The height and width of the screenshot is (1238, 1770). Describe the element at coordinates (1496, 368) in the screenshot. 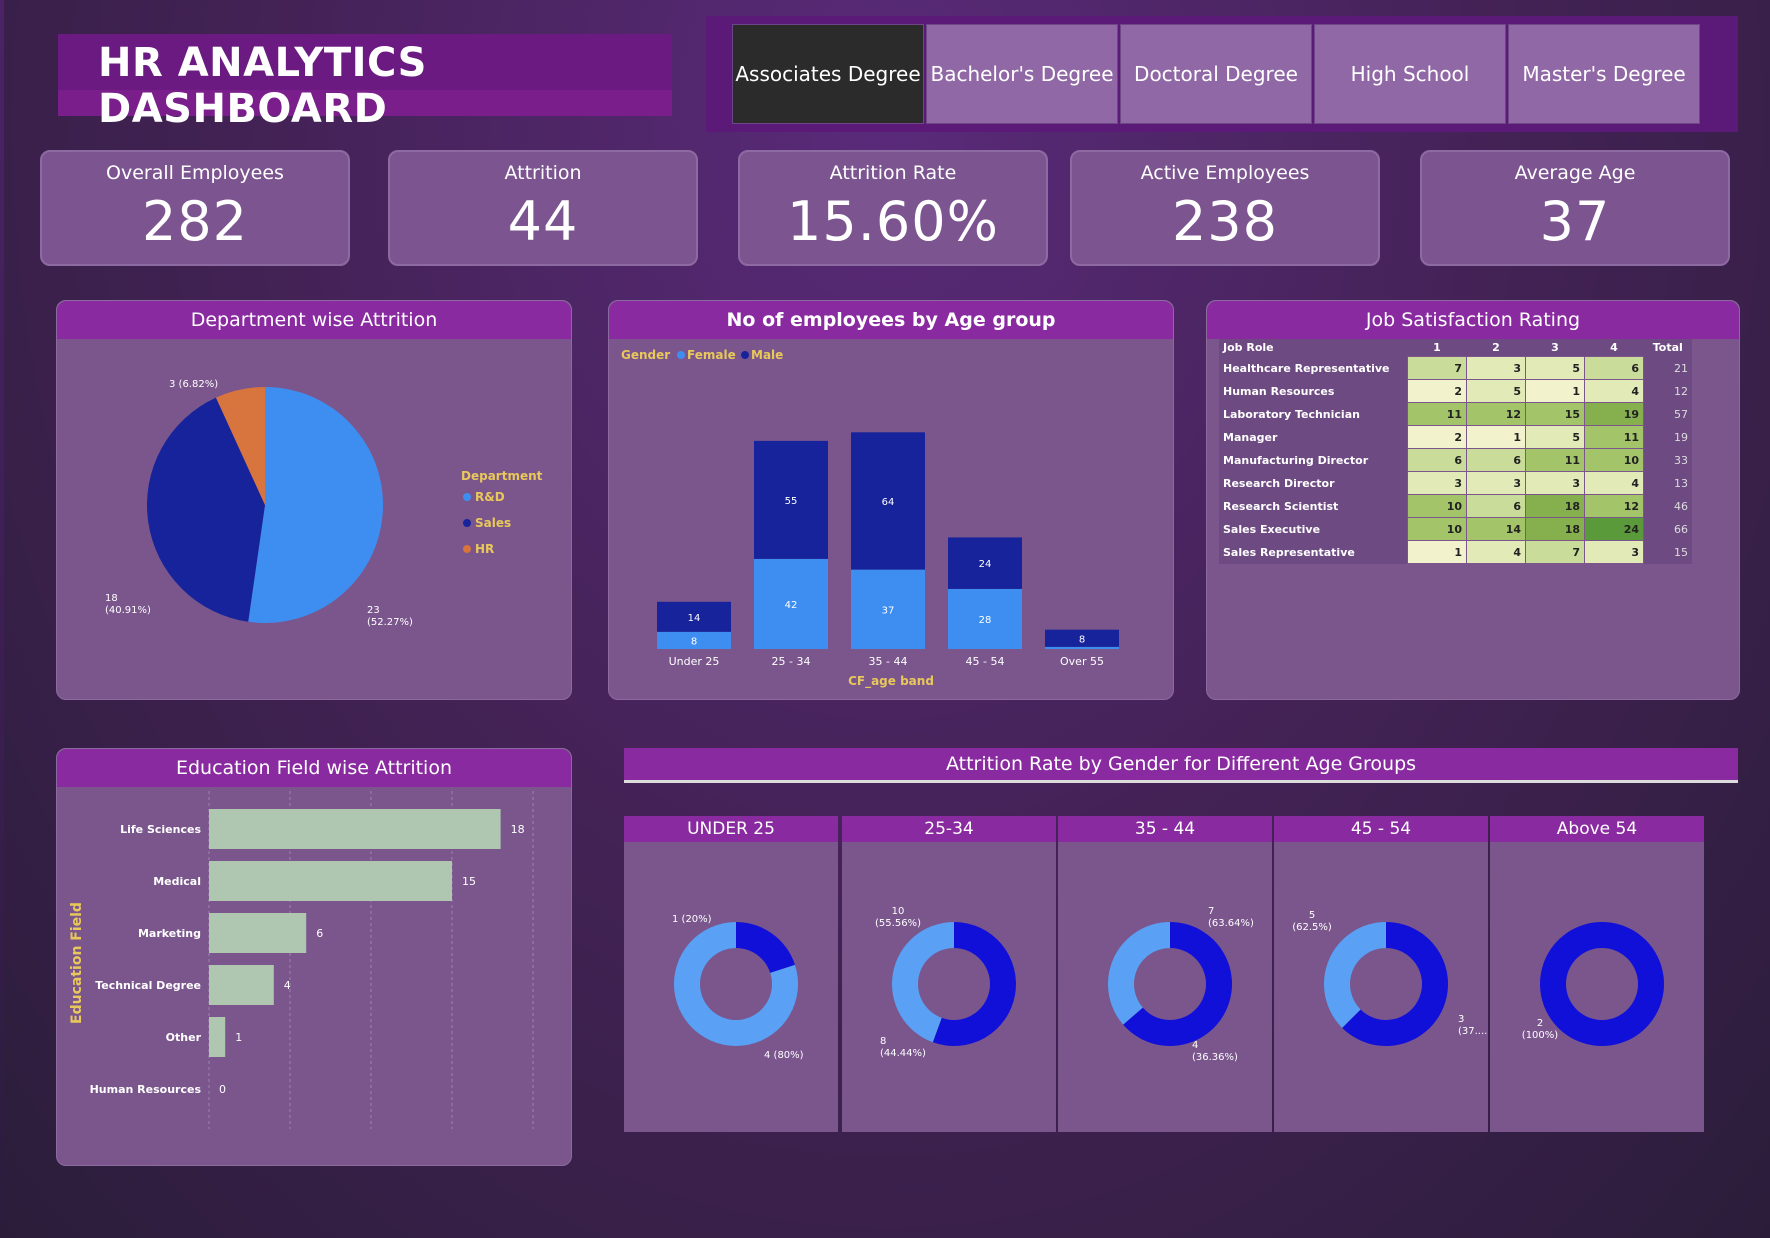

I see `rating-cell: 3` at that location.